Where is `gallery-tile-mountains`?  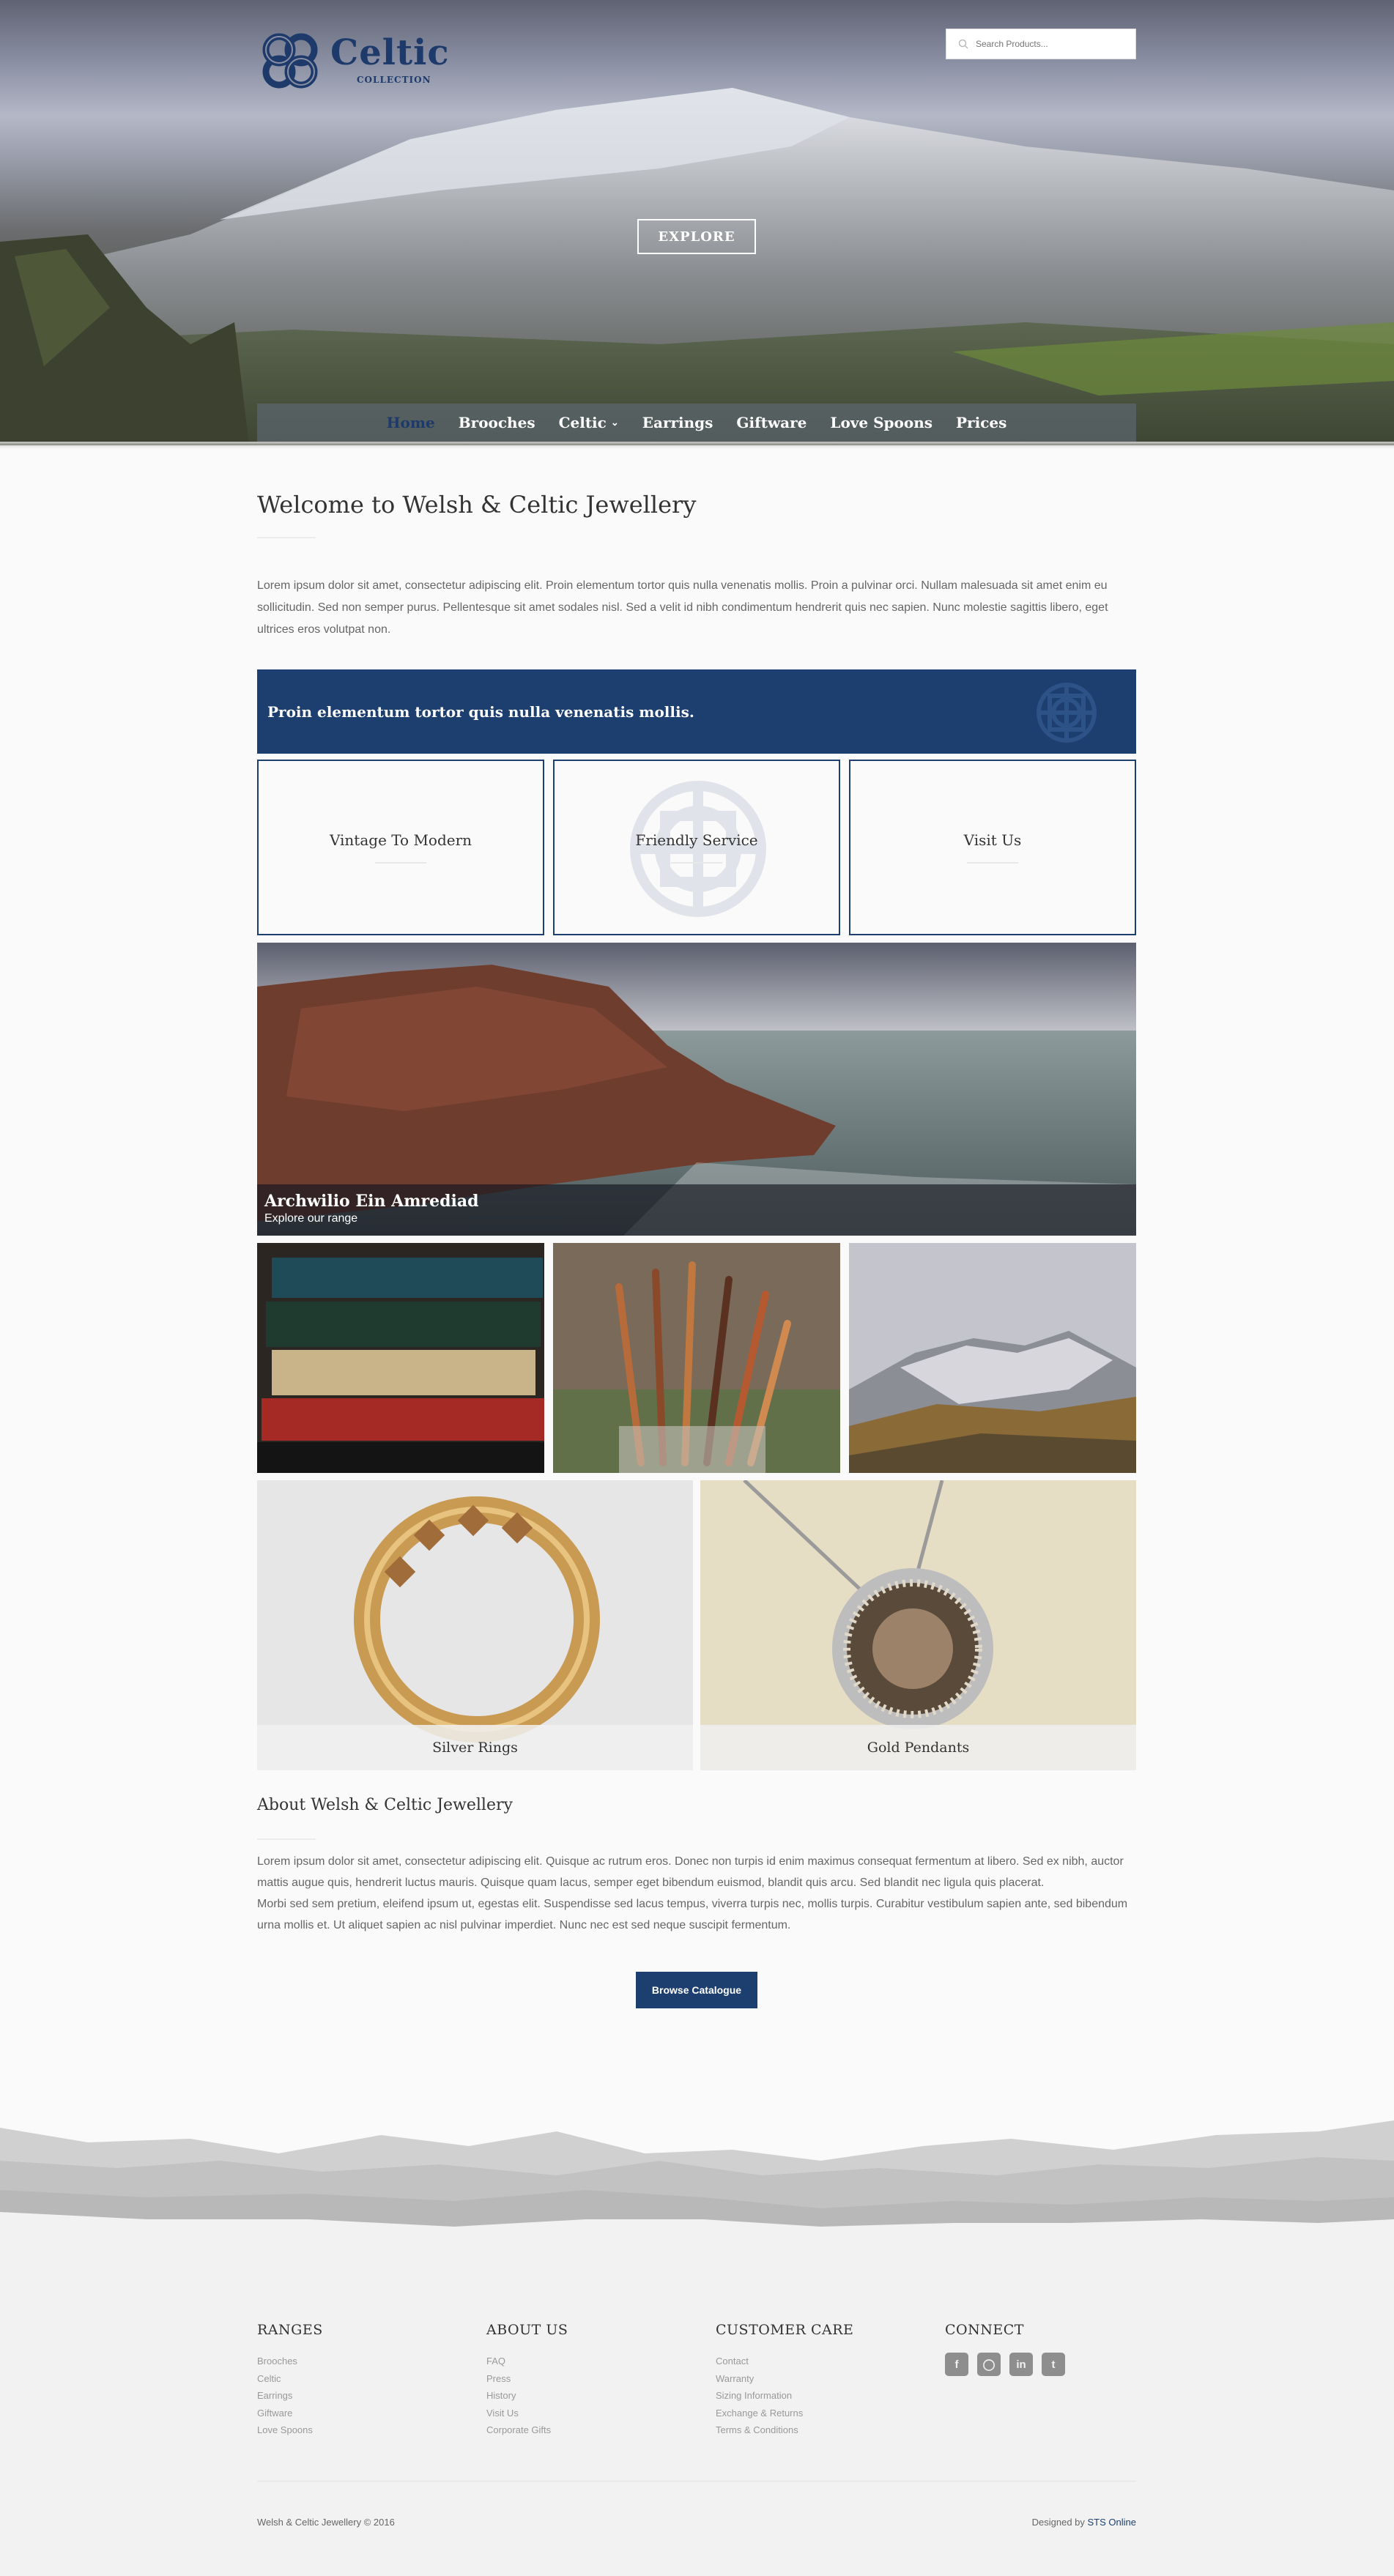 gallery-tile-mountains is located at coordinates (992, 1358).